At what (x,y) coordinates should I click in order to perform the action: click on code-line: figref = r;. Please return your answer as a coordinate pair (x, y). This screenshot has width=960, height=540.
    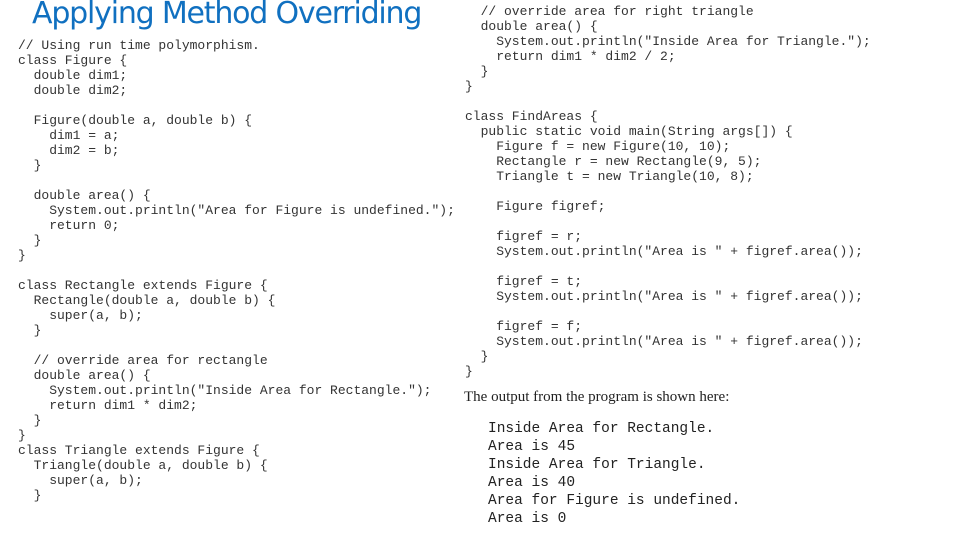
    Looking at the image, I should click on (524, 236).